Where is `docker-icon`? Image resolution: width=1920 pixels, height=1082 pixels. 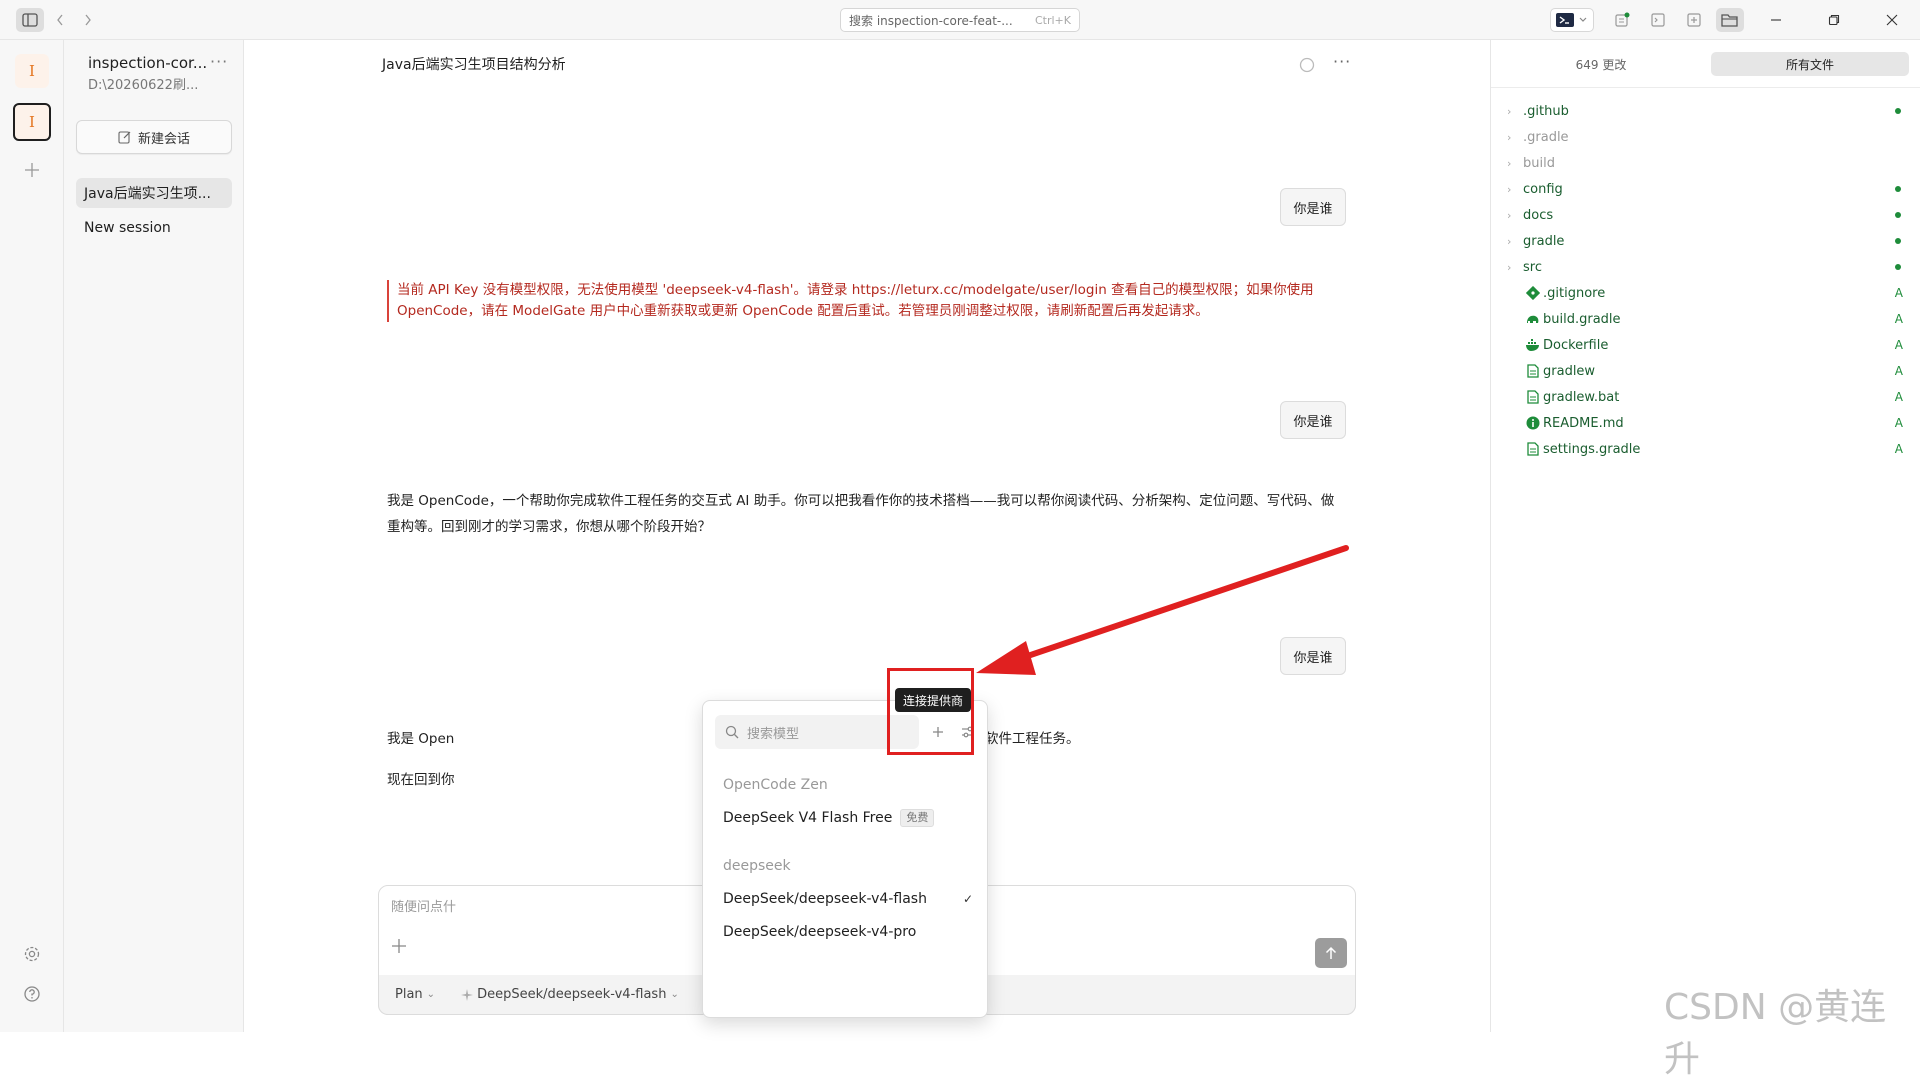 docker-icon is located at coordinates (1533, 345).